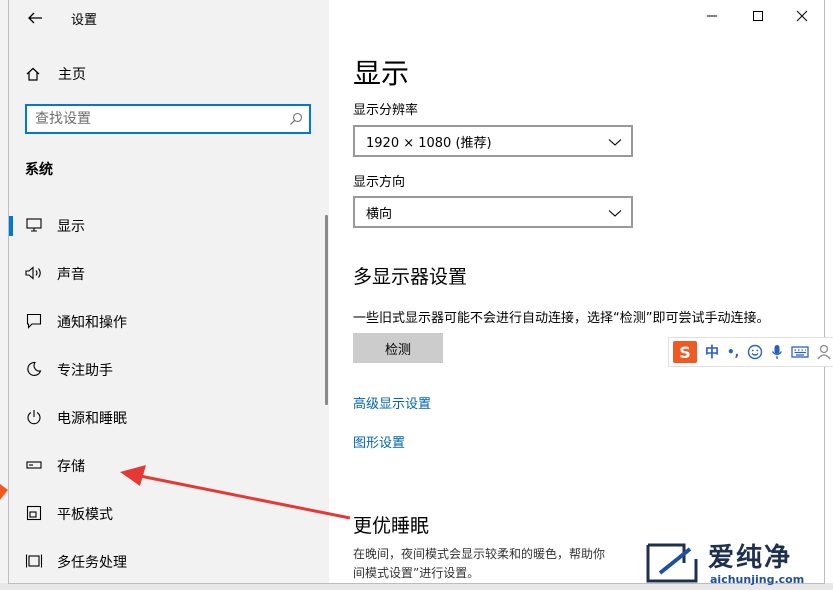 This screenshot has height=590, width=833. What do you see at coordinates (410, 277) in the screenshot?
I see `multi-display-heading: 多显示器设置` at bounding box center [410, 277].